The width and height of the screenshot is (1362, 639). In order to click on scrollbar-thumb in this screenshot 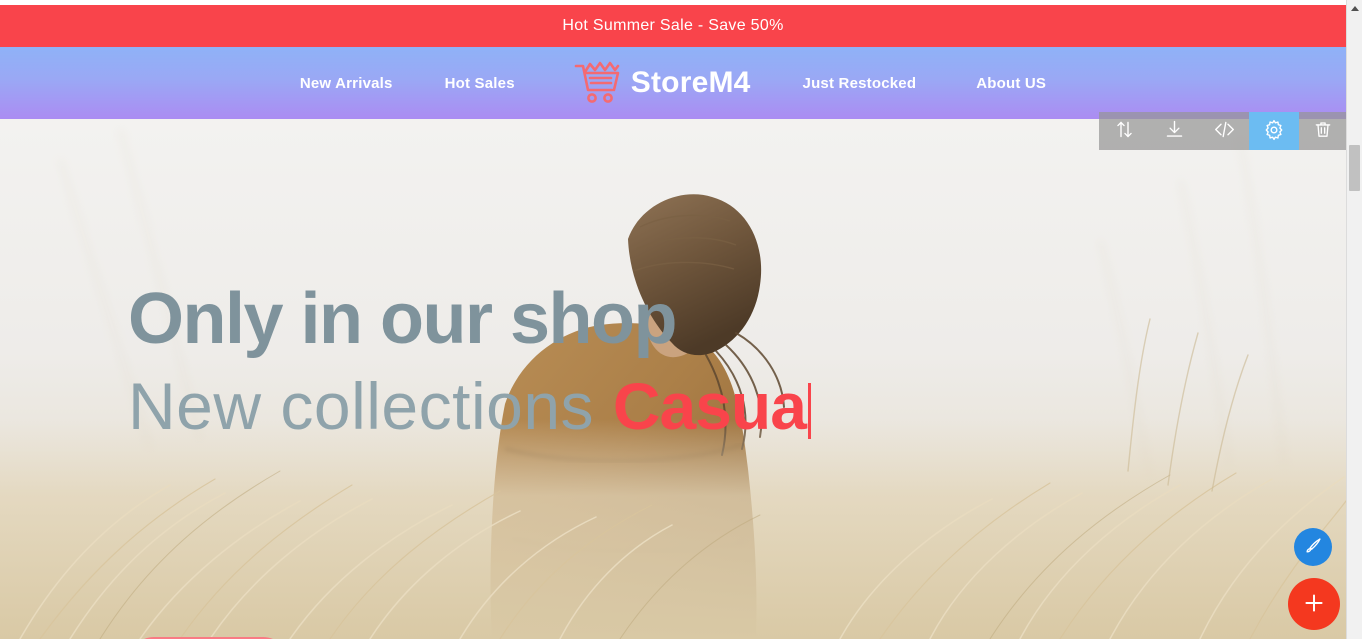, I will do `click(1354, 168)`.